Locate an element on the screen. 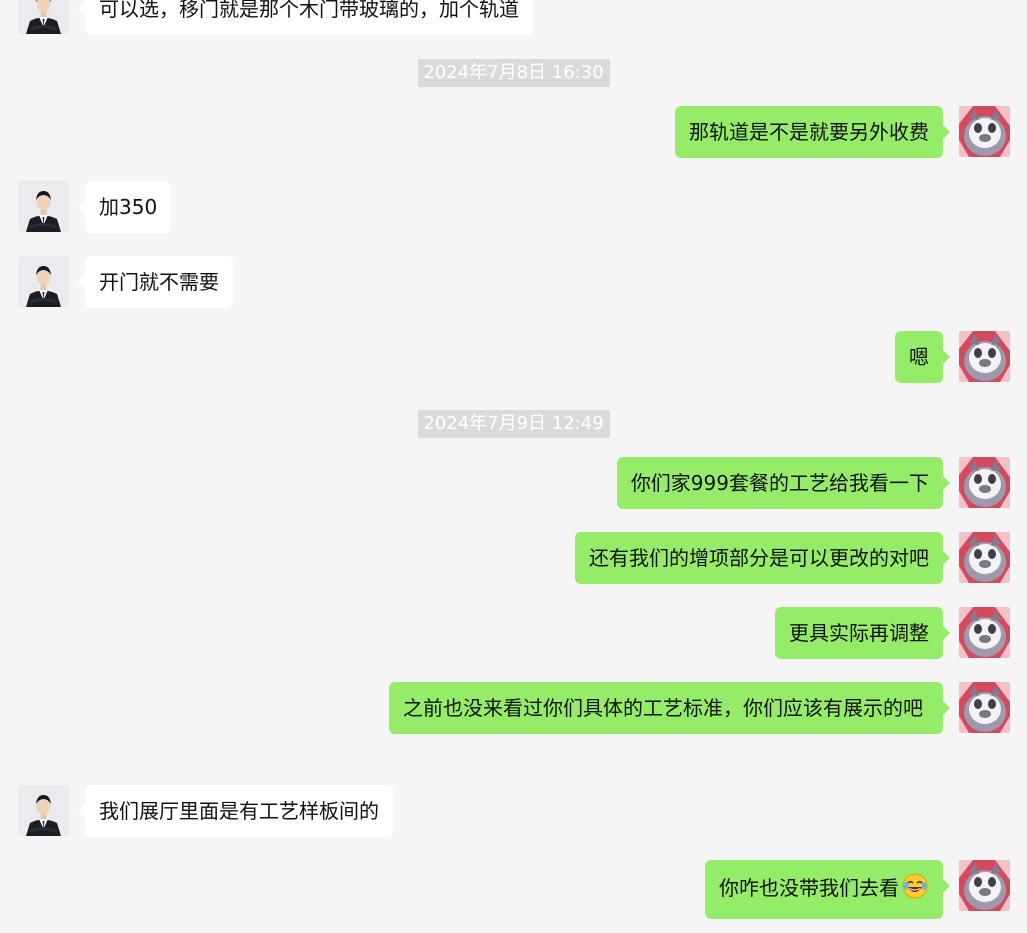 The image size is (1027, 933). timestamp: 2024年7月8日 16:30 is located at coordinates (513, 73).